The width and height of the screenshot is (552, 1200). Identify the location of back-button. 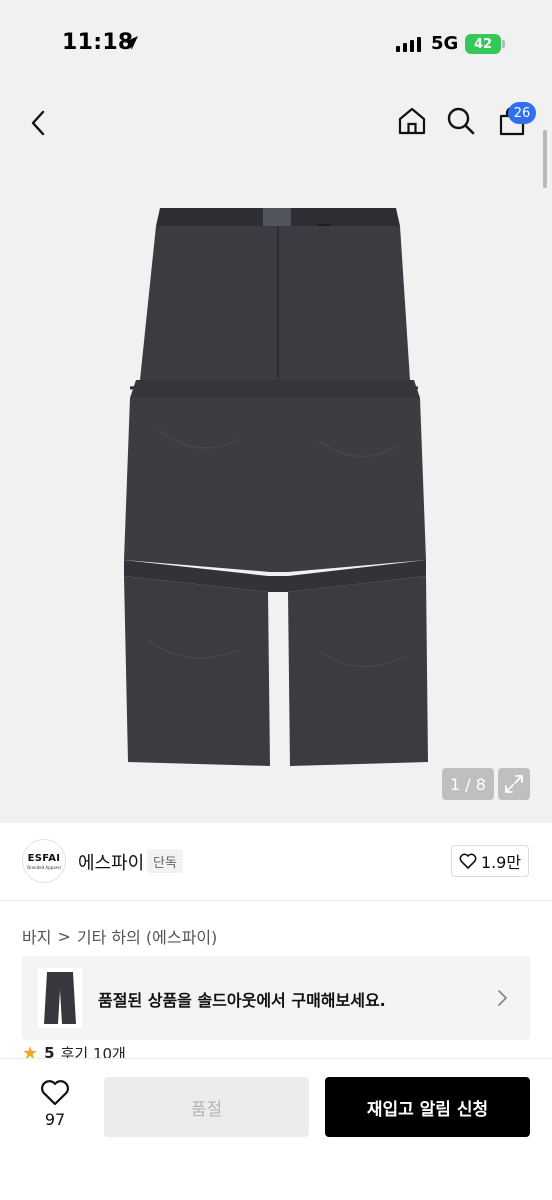
(39, 123).